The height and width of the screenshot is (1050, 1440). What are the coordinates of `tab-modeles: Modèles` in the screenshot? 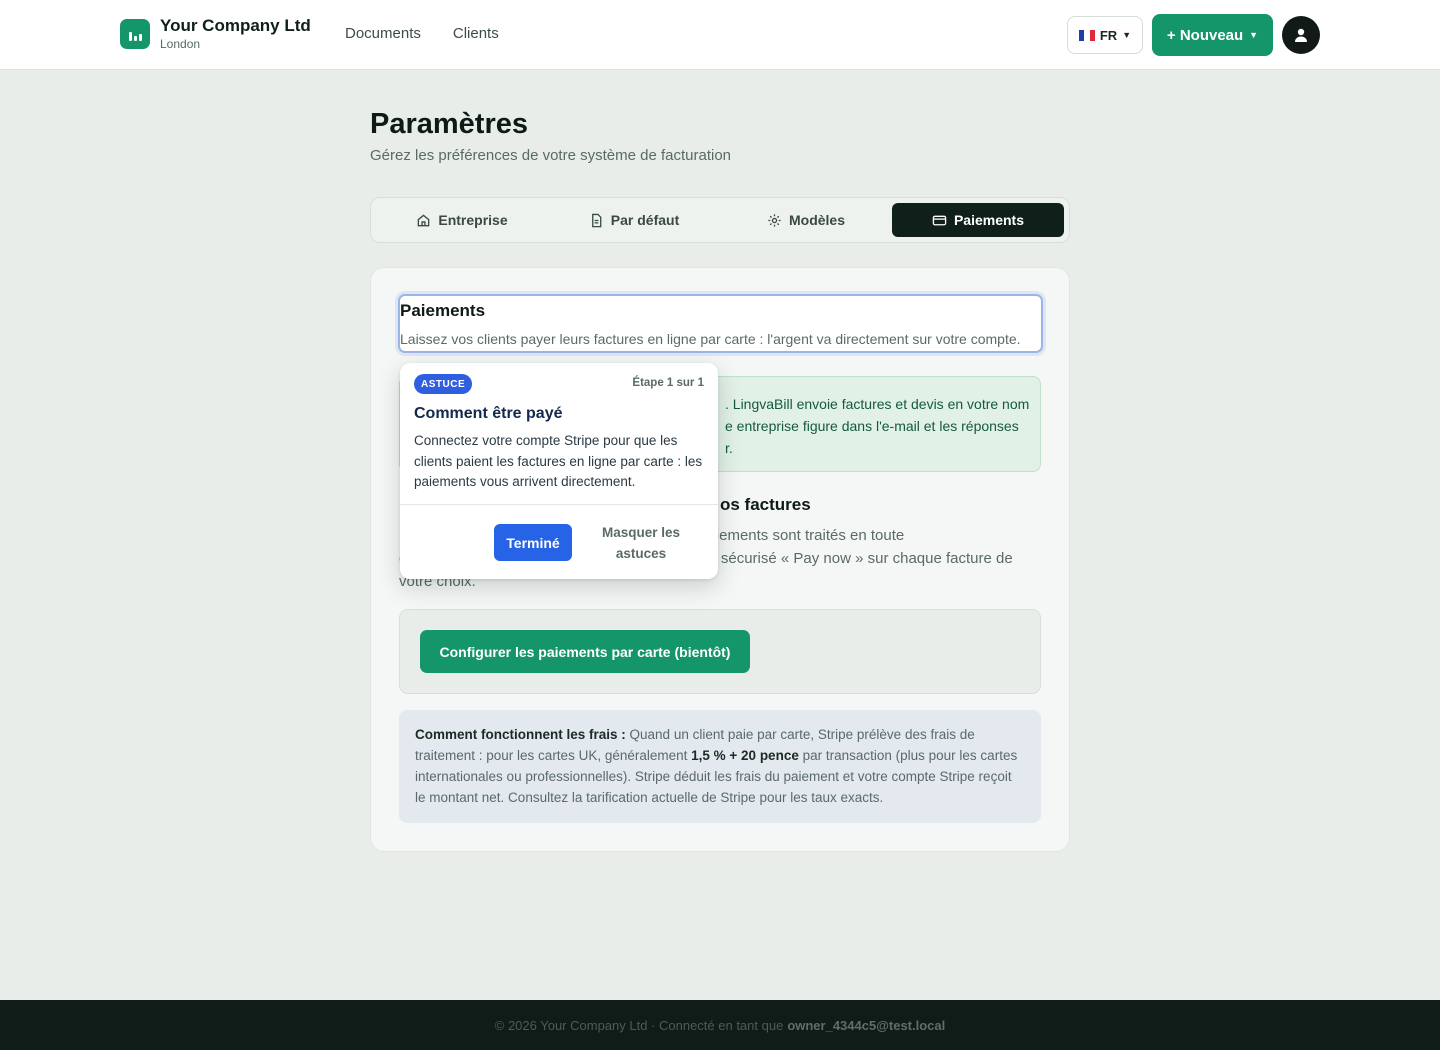 It's located at (806, 220).